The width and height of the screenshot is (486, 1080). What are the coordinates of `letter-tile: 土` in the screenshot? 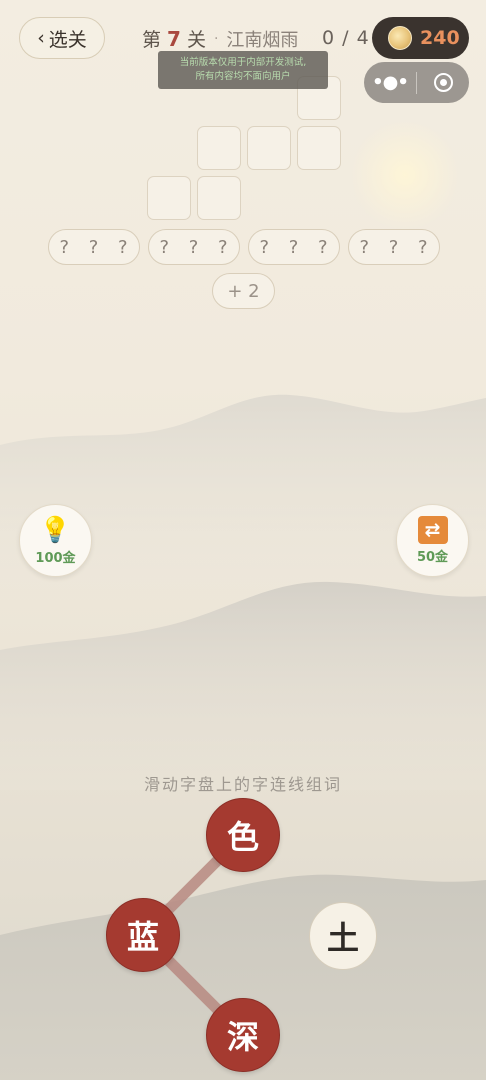 It's located at (343, 936).